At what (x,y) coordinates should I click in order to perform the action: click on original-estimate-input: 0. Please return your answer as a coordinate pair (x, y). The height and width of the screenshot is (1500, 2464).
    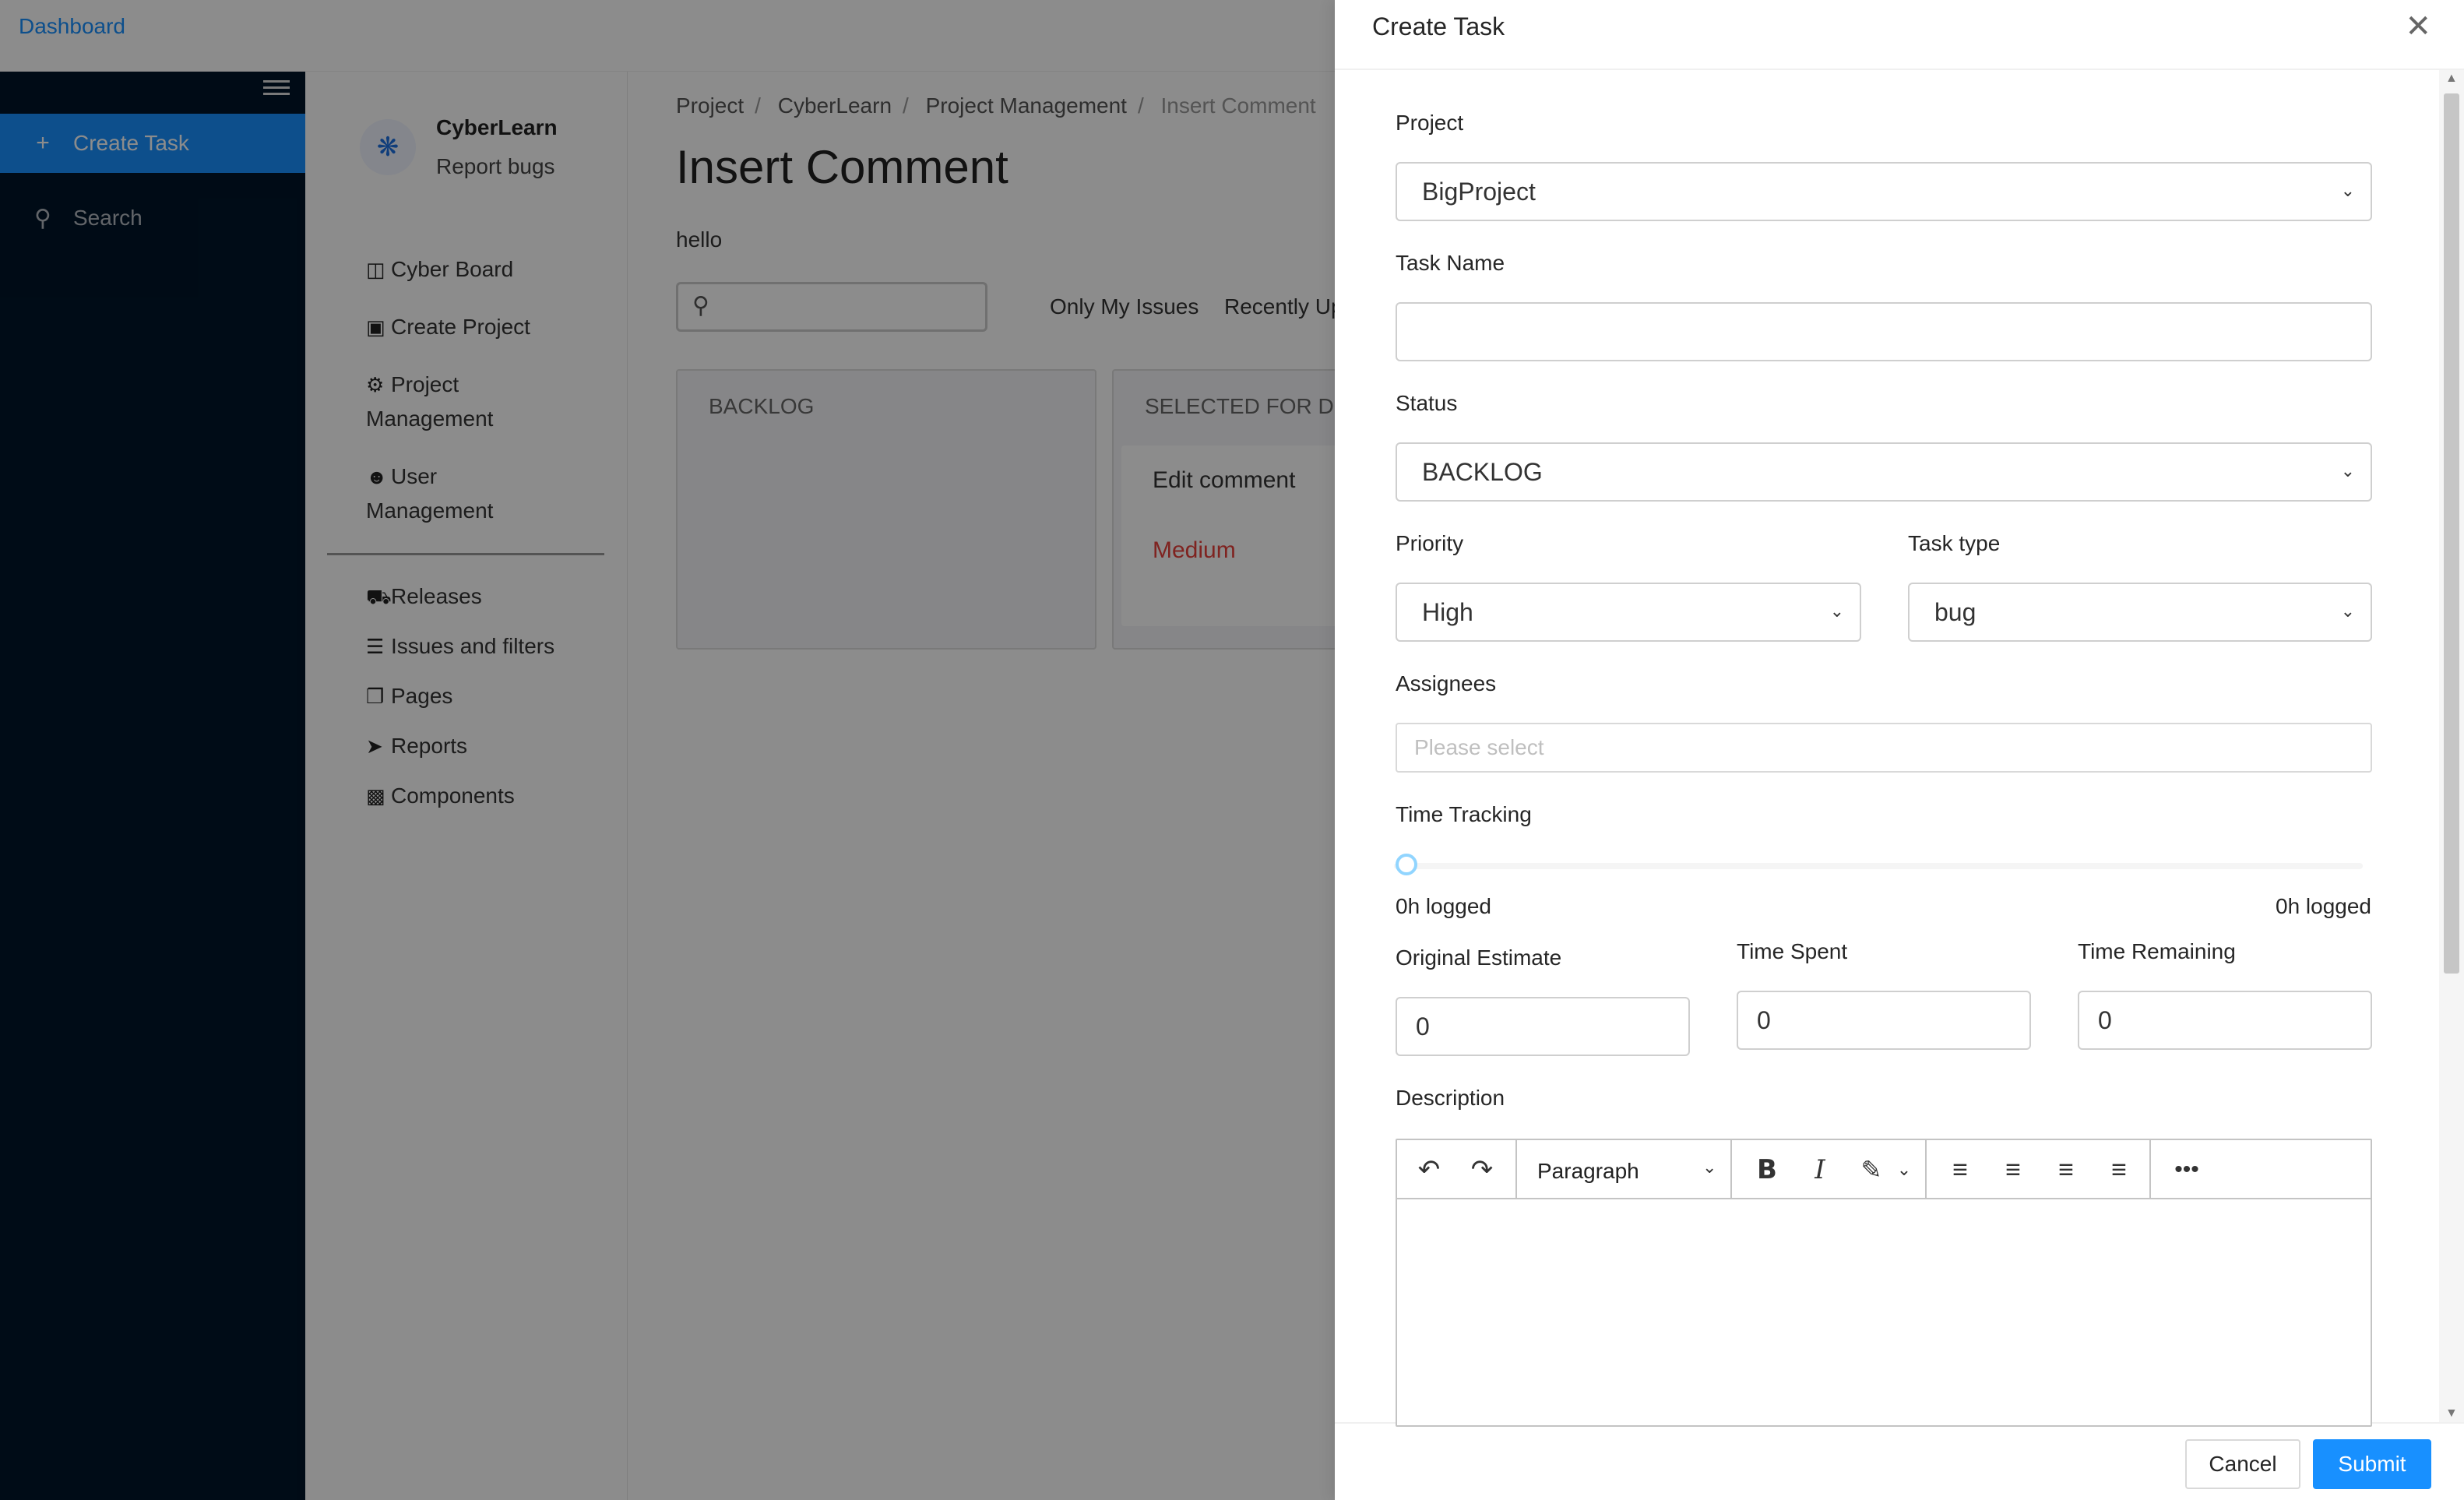
    Looking at the image, I should click on (1543, 1026).